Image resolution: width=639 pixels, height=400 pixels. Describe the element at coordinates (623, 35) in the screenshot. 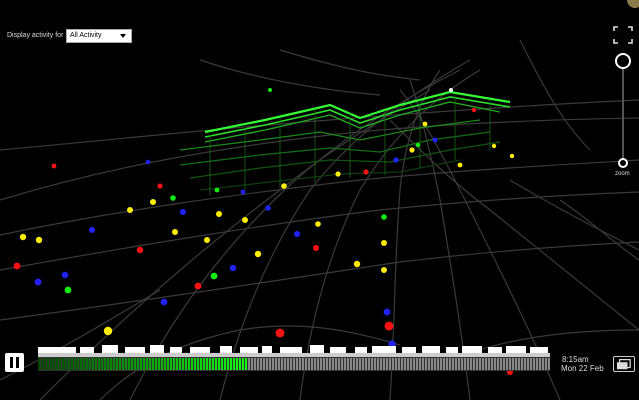

I see `fullscreen-icon` at that location.